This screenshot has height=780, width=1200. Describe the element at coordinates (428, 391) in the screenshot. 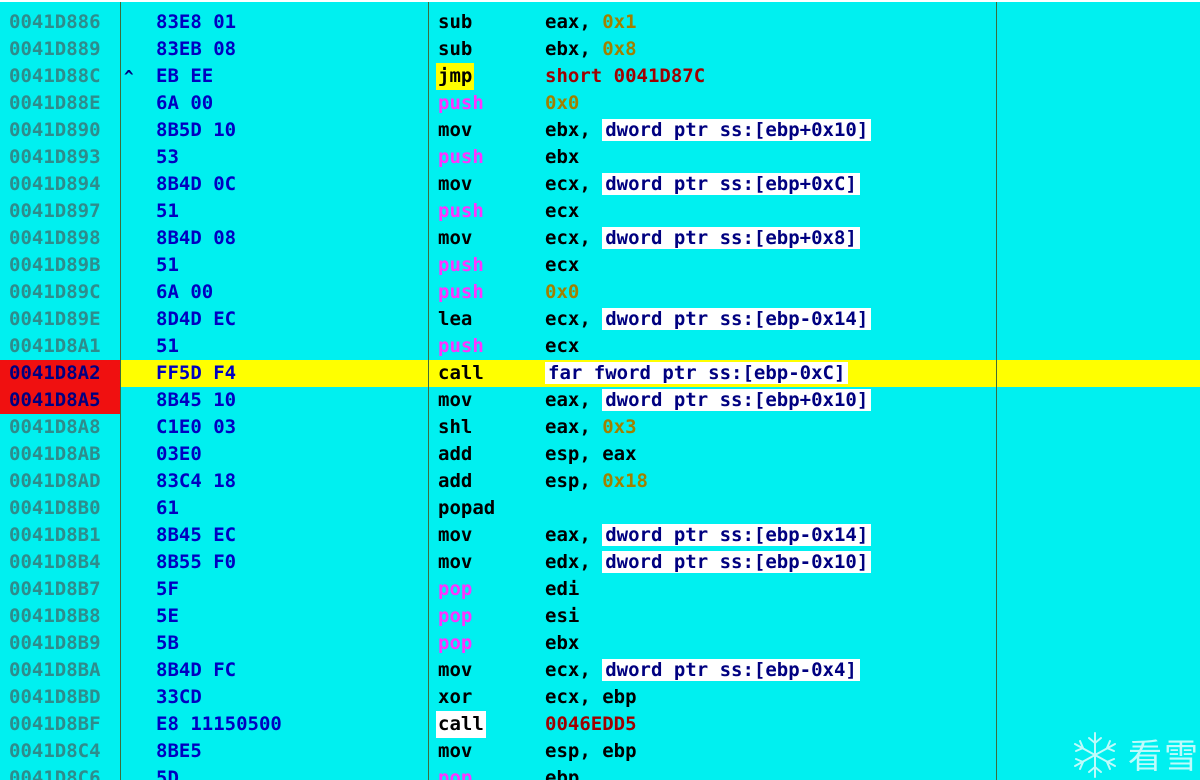

I see `column-divider-hex` at that location.